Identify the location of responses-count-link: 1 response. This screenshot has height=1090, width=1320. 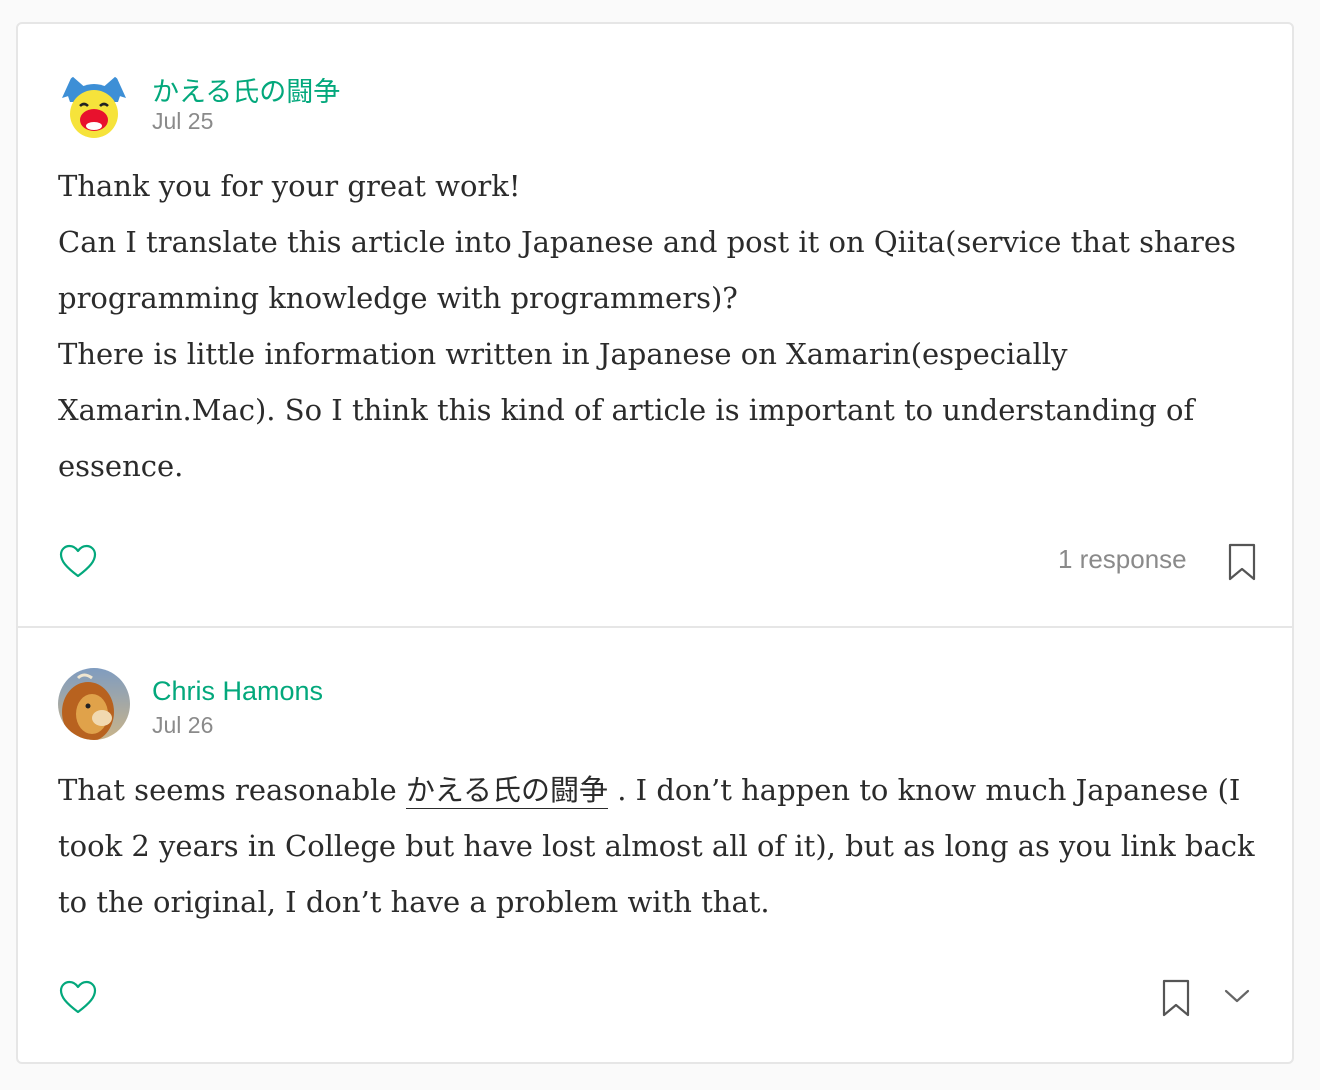
(1122, 559).